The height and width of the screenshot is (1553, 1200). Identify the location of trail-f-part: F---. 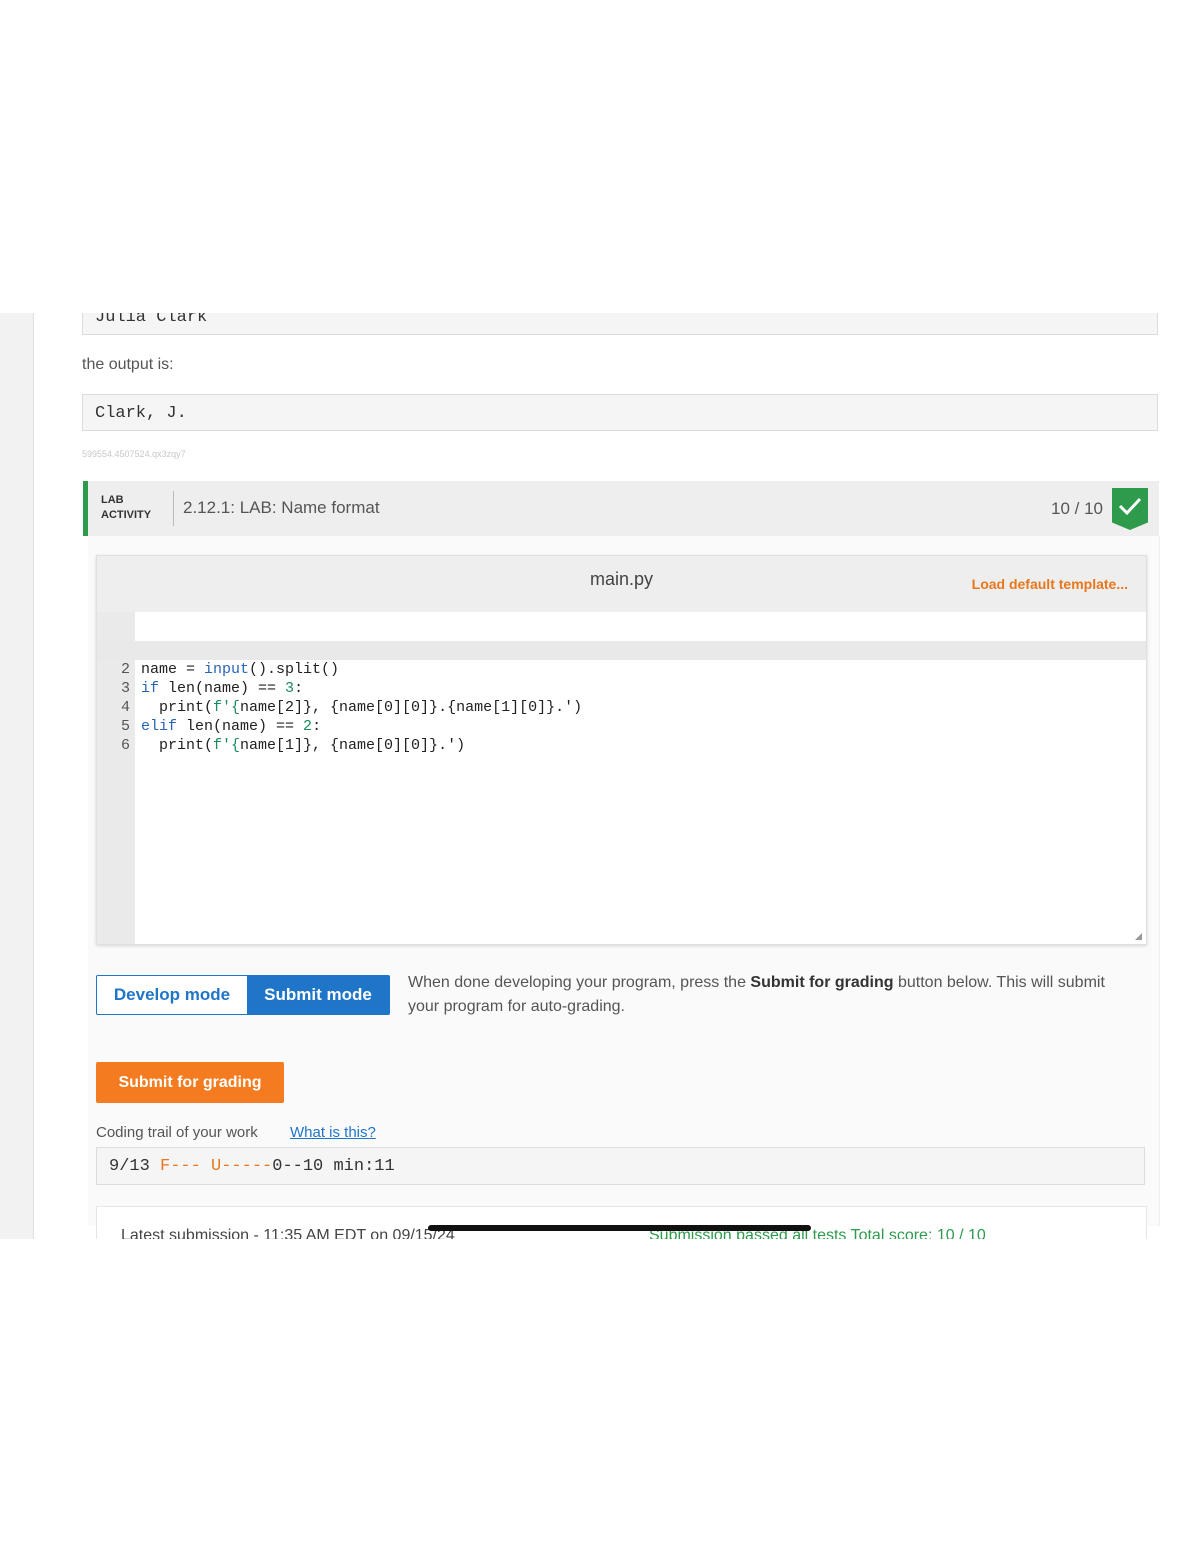
(180, 1166).